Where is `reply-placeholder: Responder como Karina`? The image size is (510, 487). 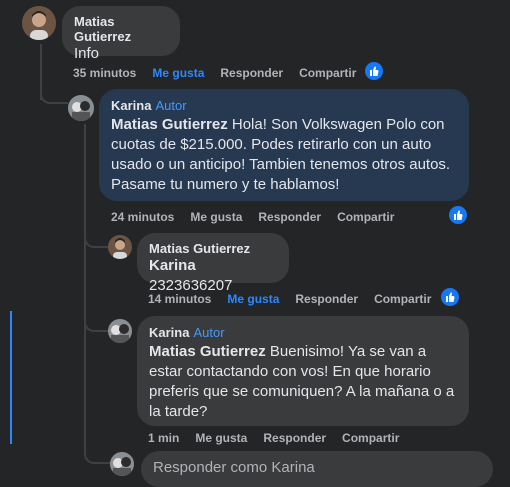
reply-placeholder: Responder como Karina is located at coordinates (234, 467).